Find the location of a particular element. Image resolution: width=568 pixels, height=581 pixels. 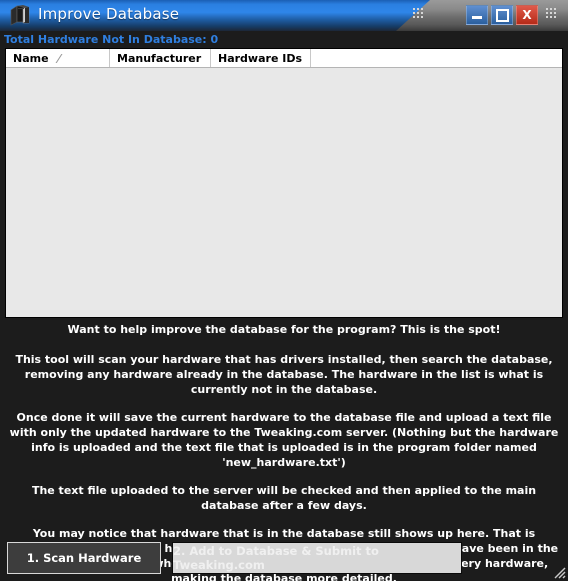

close-button: X is located at coordinates (527, 15).